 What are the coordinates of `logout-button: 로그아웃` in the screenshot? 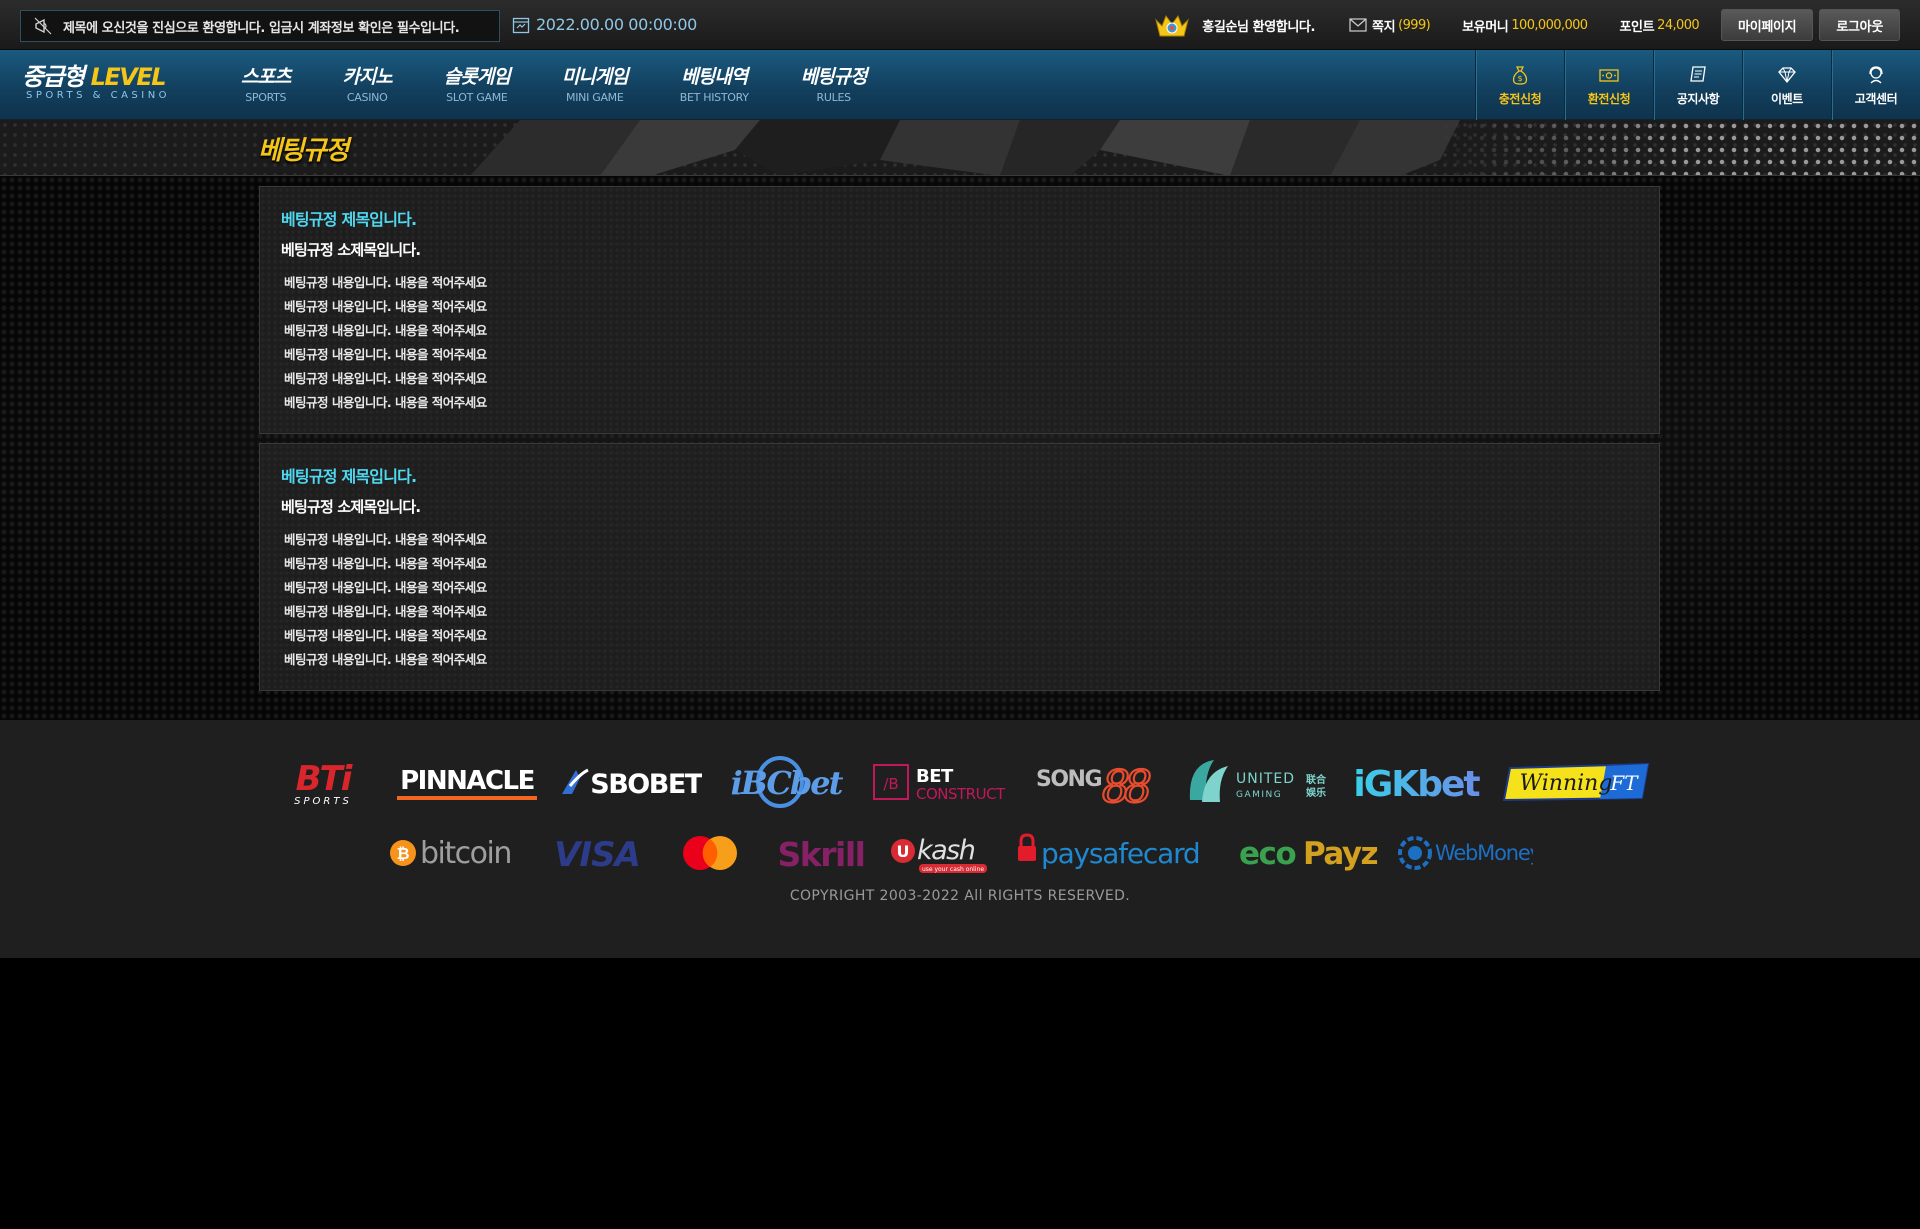 It's located at (1859, 25).